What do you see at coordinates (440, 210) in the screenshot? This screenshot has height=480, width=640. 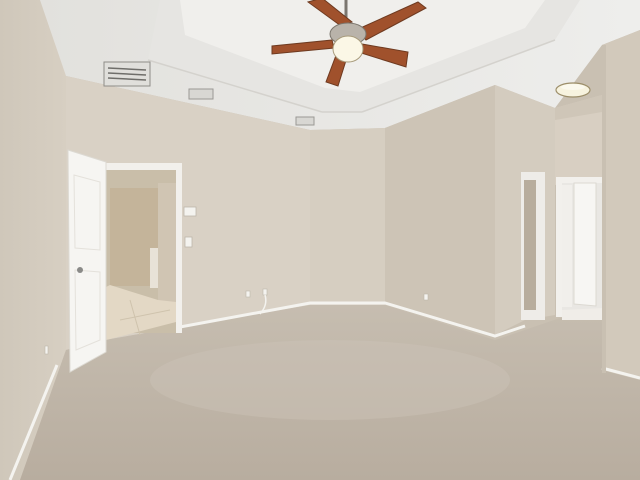 I see `back-wall-right` at bounding box center [440, 210].